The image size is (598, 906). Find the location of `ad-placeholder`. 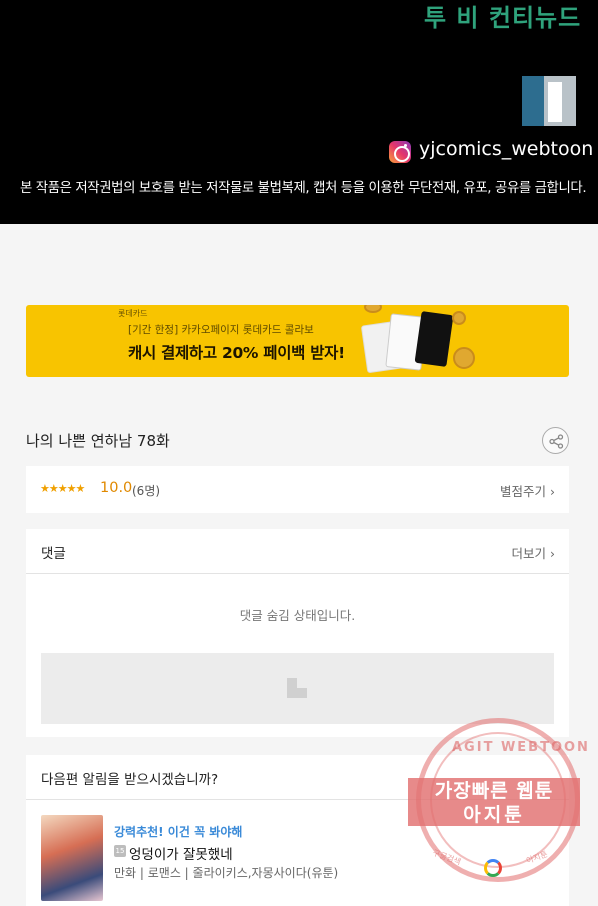

ad-placeholder is located at coordinates (297, 688).